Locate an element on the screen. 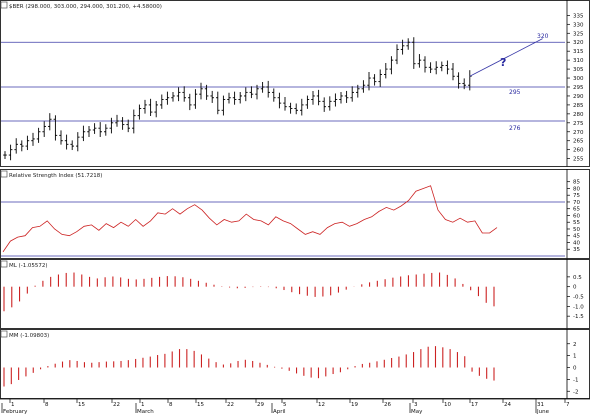 The height and width of the screenshot is (419, 590). price-ytick-label: 270 is located at coordinates (578, 133).